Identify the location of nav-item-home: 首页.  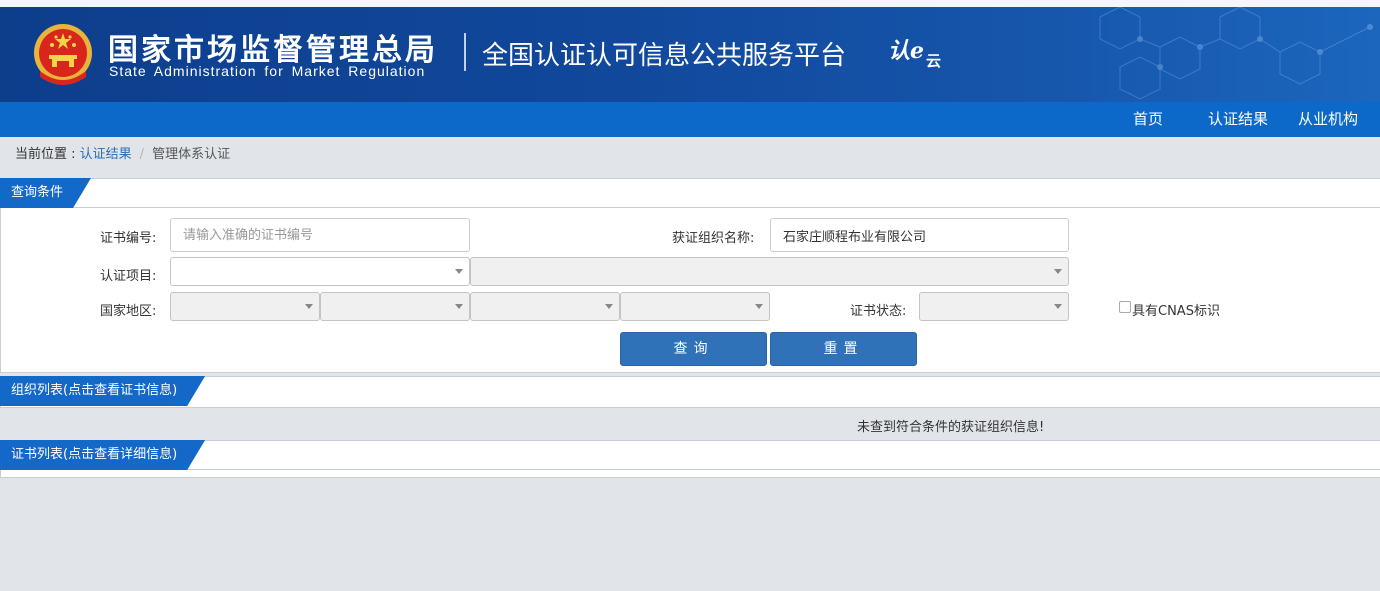
(1148, 119).